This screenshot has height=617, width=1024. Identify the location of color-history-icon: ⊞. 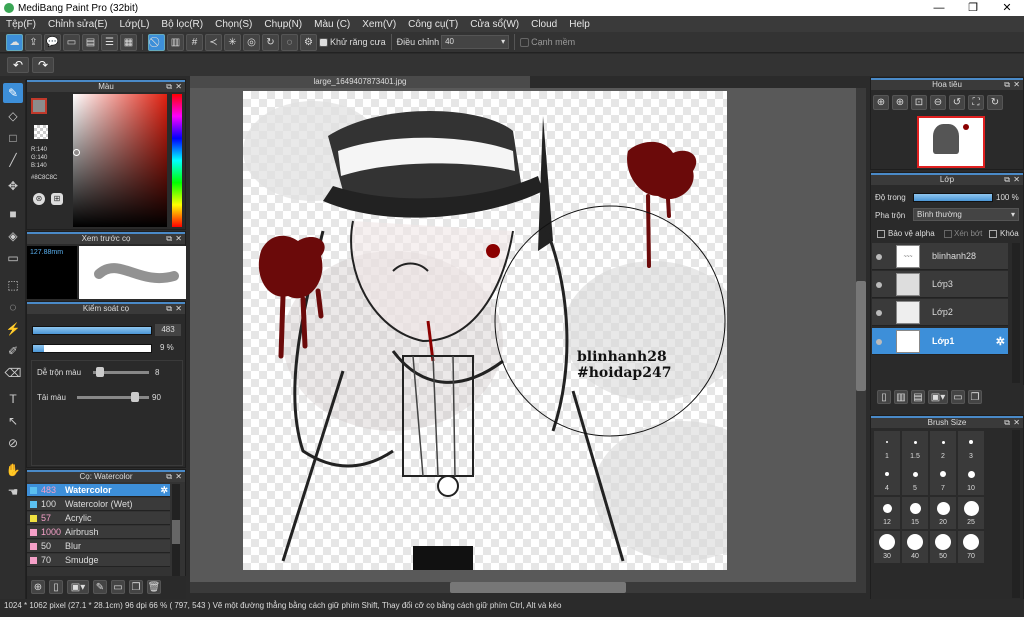
(57, 199).